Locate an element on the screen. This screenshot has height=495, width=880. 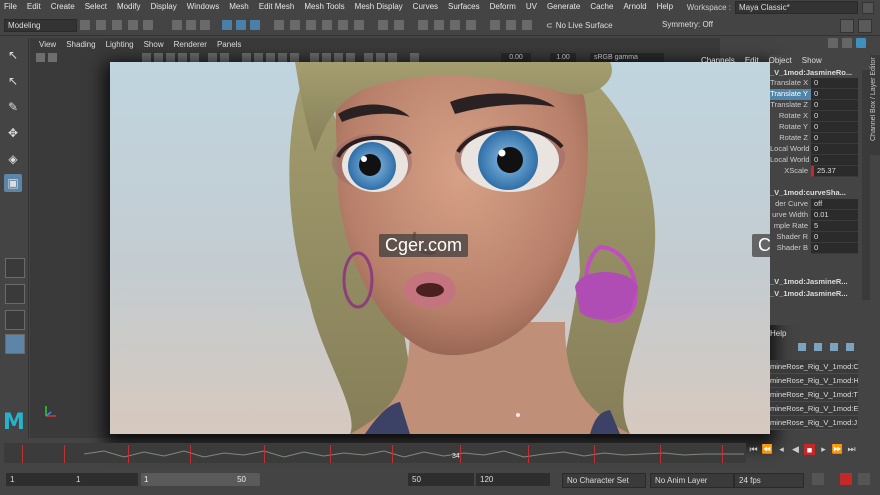
colorspace-dropdown: sRGB gamma is located at coordinates (627, 57).